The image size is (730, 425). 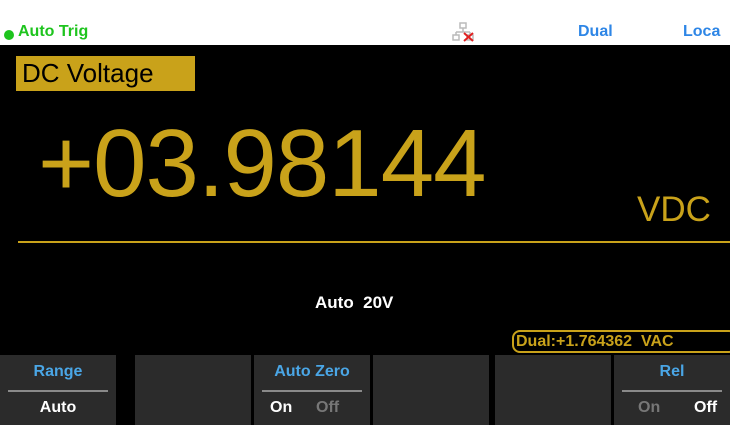 What do you see at coordinates (105, 73) in the screenshot?
I see `function-label: DC Voltage` at bounding box center [105, 73].